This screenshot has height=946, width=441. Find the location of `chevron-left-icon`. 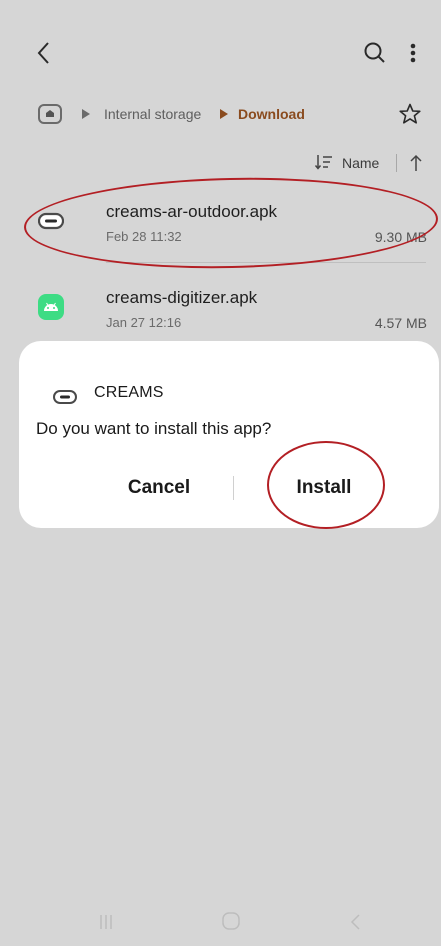

chevron-left-icon is located at coordinates (43, 53).